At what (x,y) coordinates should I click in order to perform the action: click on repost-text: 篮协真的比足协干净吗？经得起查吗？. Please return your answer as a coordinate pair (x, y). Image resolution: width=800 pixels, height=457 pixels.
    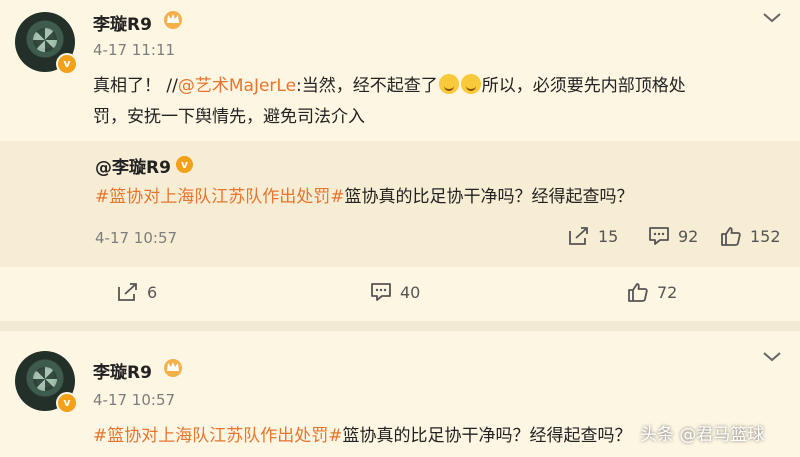
    Looking at the image, I should click on (489, 197).